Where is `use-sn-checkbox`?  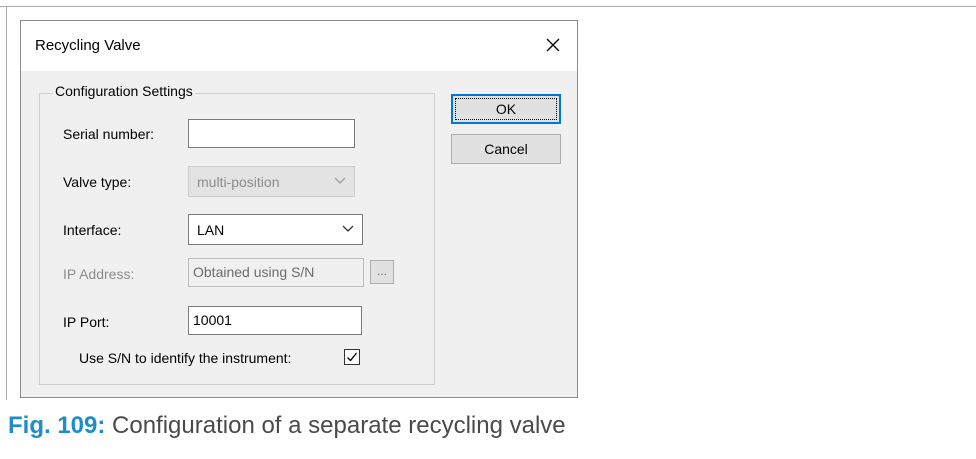
use-sn-checkbox is located at coordinates (352, 357).